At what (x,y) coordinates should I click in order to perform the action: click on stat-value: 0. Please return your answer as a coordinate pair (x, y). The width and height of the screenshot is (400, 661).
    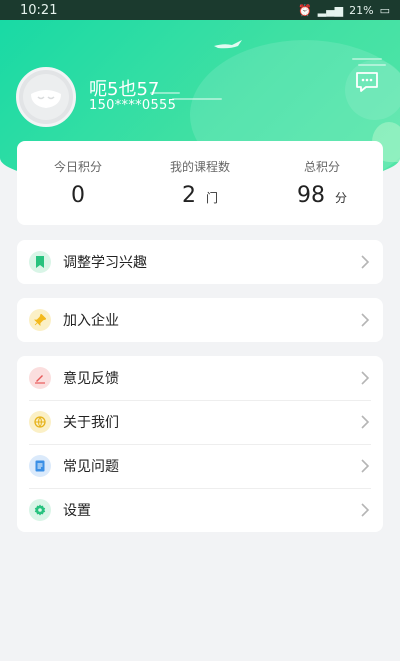
    Looking at the image, I should click on (78, 195).